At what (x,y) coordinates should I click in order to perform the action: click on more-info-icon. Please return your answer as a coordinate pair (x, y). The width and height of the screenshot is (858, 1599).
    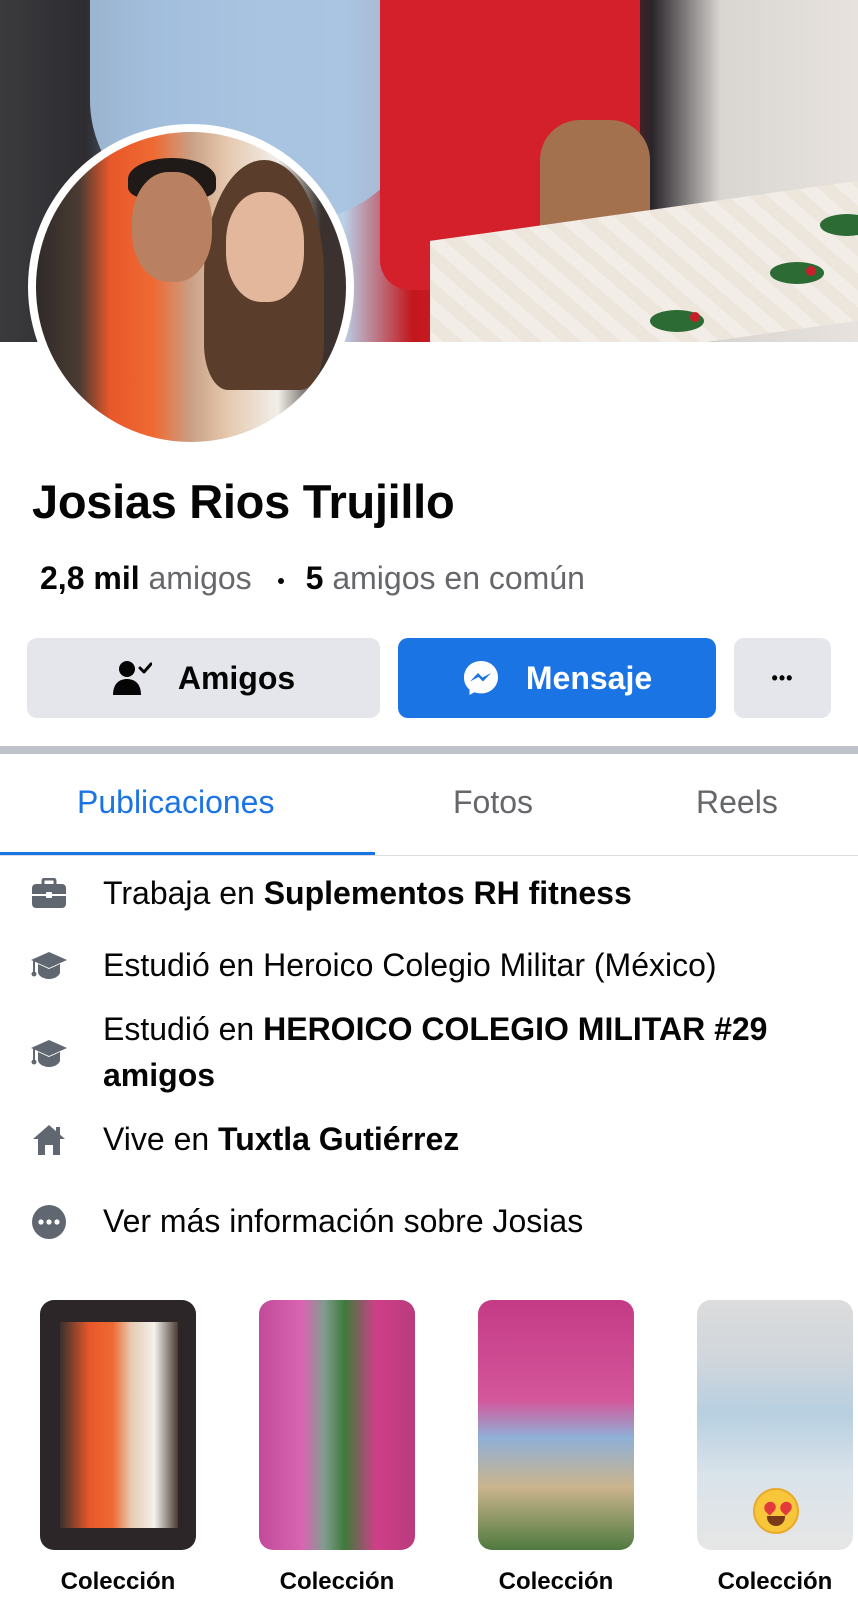
    Looking at the image, I should click on (49, 1222).